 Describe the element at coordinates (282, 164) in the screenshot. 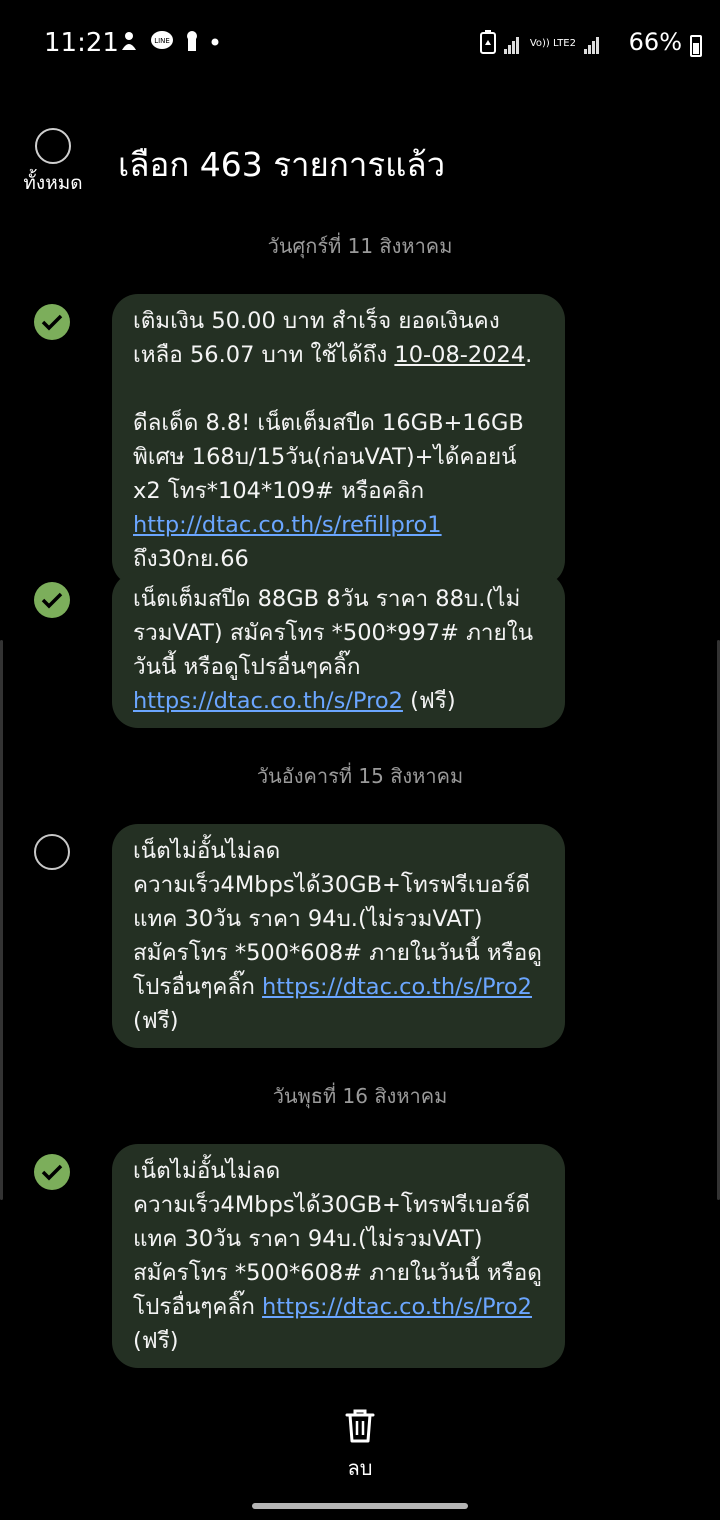

I see `selection-count-title: เลือก 463 รายการแล้ว` at that location.